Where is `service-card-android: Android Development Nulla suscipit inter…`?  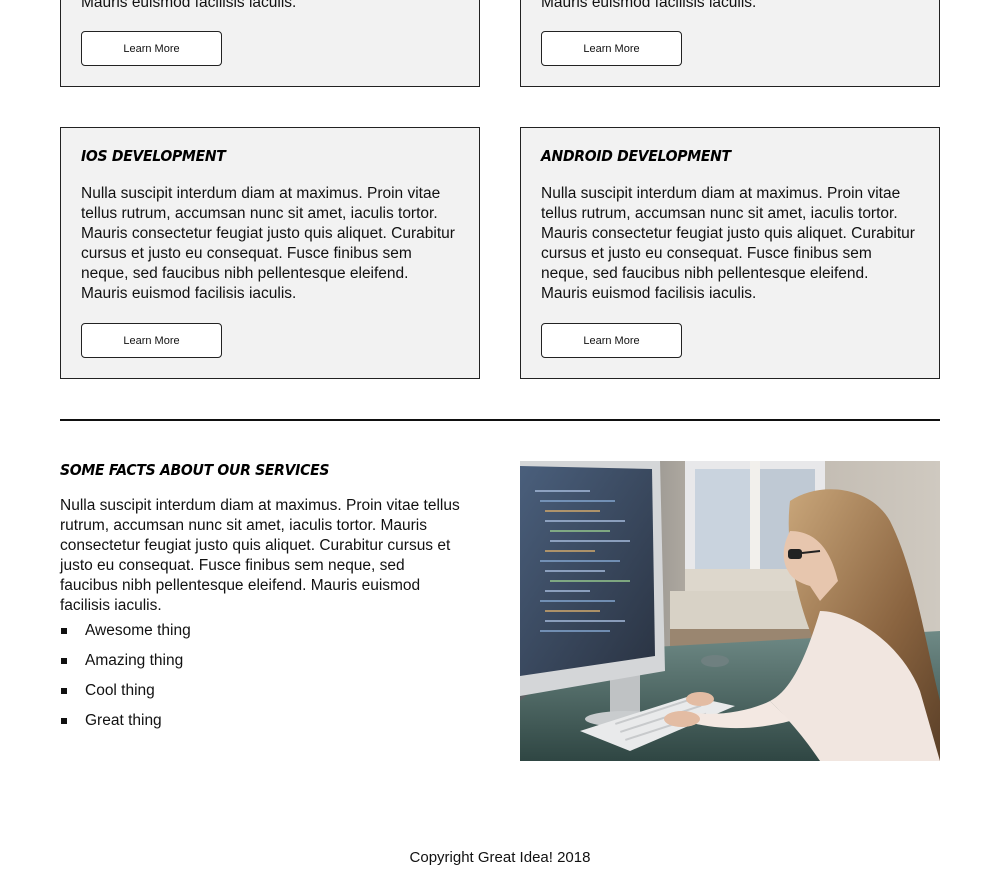
service-card-android: Android Development Nulla suscipit inter… is located at coordinates (730, 253).